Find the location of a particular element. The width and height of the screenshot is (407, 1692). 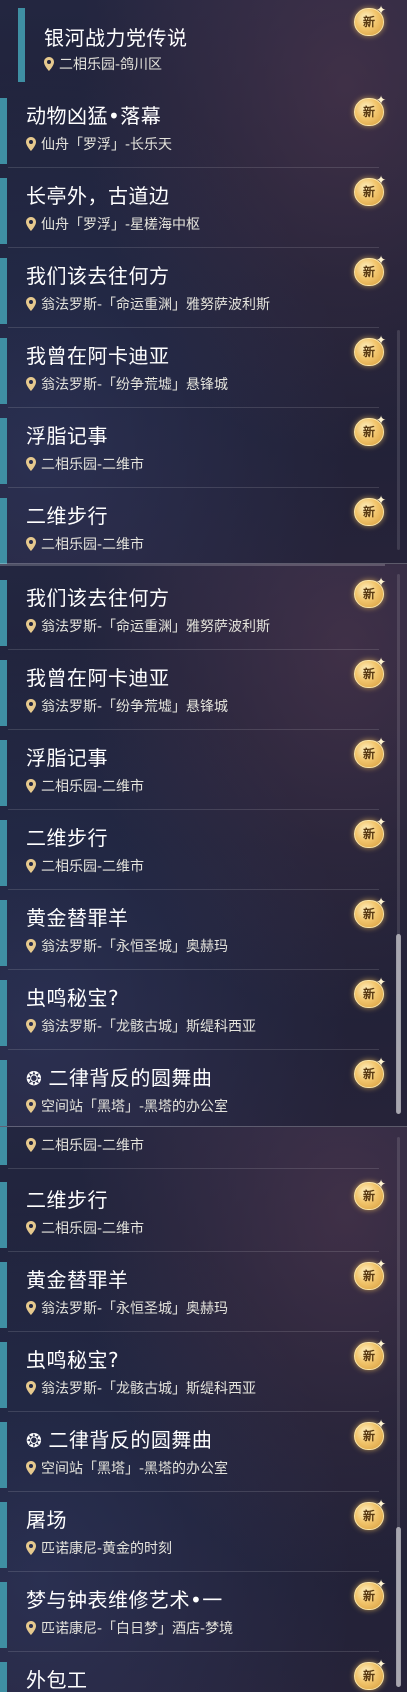

mission-item: 动物凶猛•落幕 仙舟「罗浮」-长乐天 新 ✦ is located at coordinates (193, 130).